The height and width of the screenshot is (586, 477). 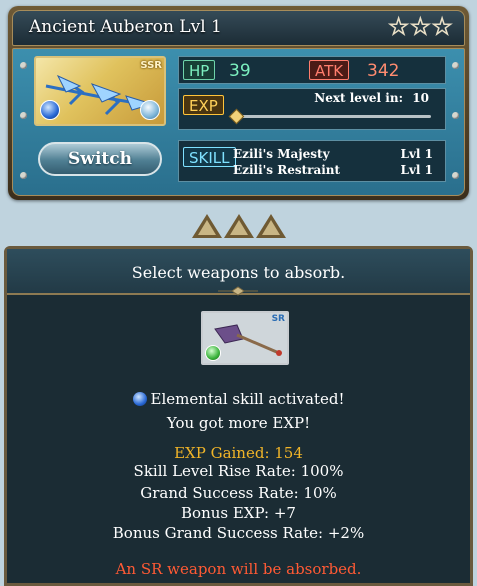 I want to click on skill-rise-rate-text: Skill Level Rise Rate: 100%, so click(x=238, y=471).